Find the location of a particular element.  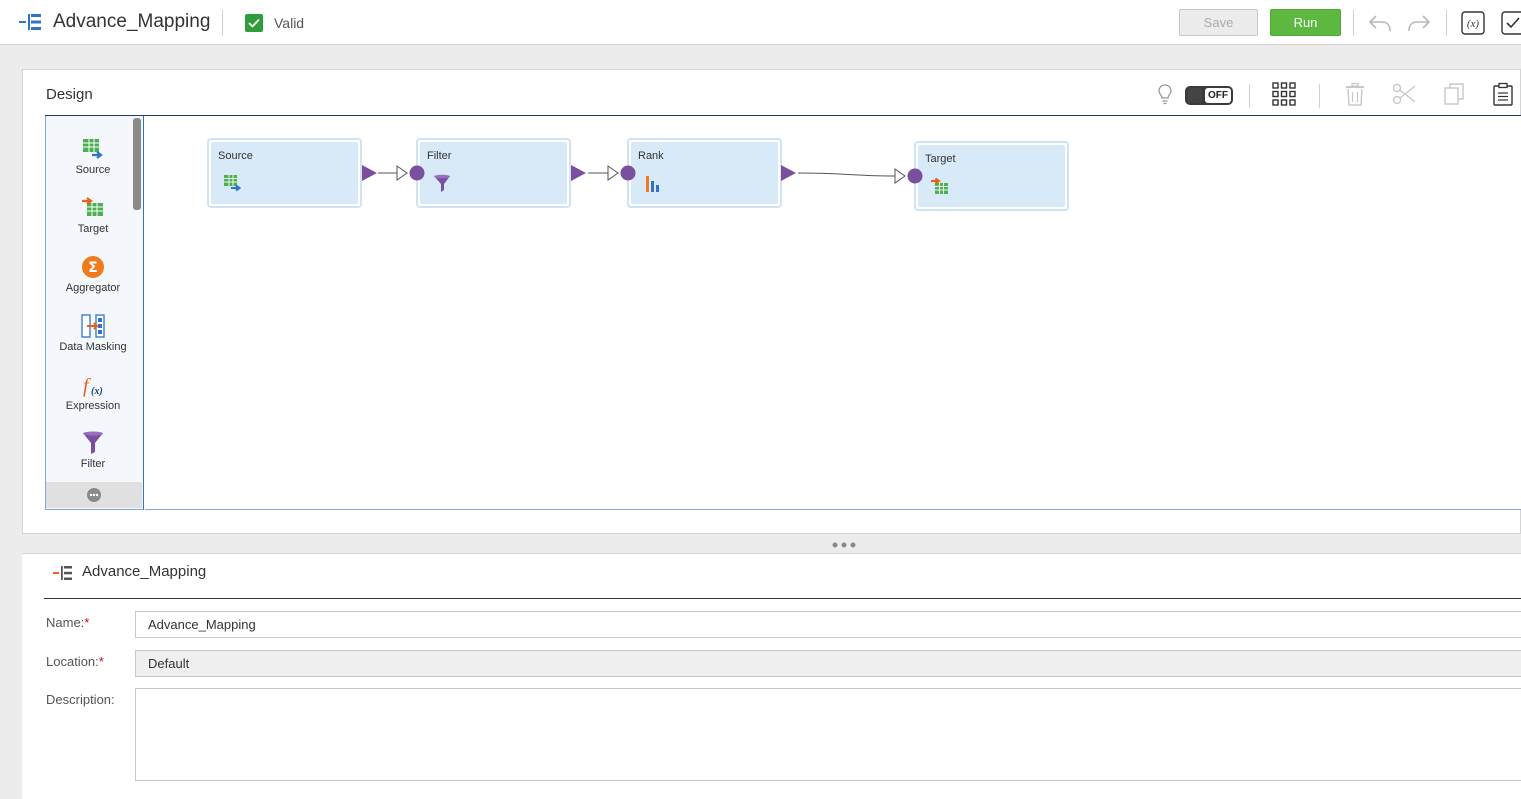

valid-status: Valid is located at coordinates (289, 23).